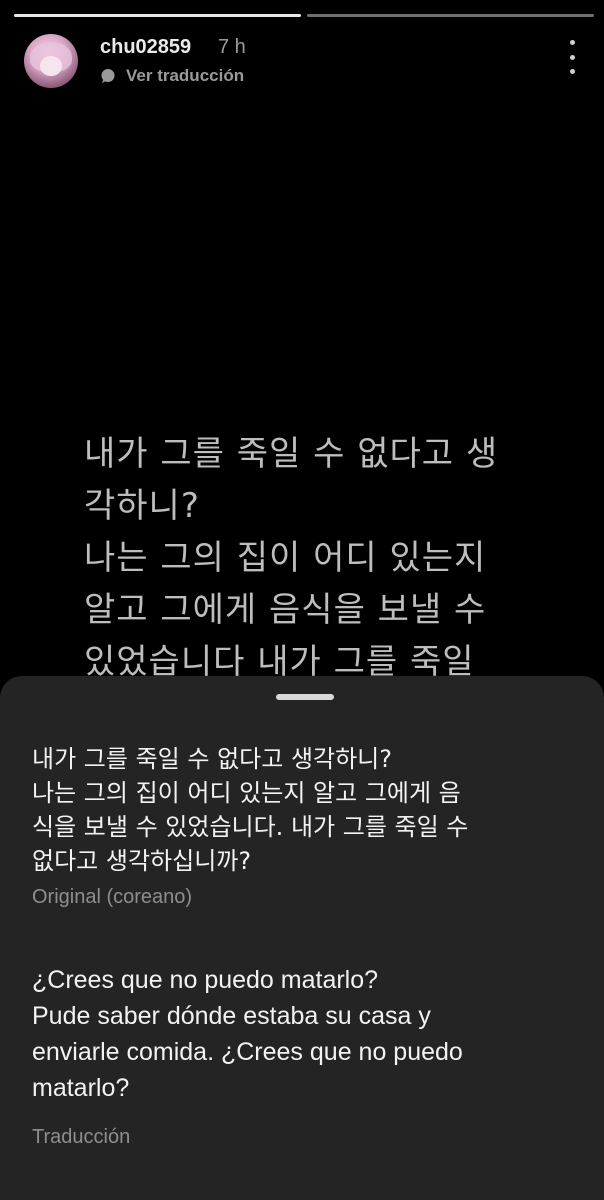 The image size is (604, 1200). What do you see at coordinates (450, 15) in the screenshot?
I see `progress-segment-upcoming` at bounding box center [450, 15].